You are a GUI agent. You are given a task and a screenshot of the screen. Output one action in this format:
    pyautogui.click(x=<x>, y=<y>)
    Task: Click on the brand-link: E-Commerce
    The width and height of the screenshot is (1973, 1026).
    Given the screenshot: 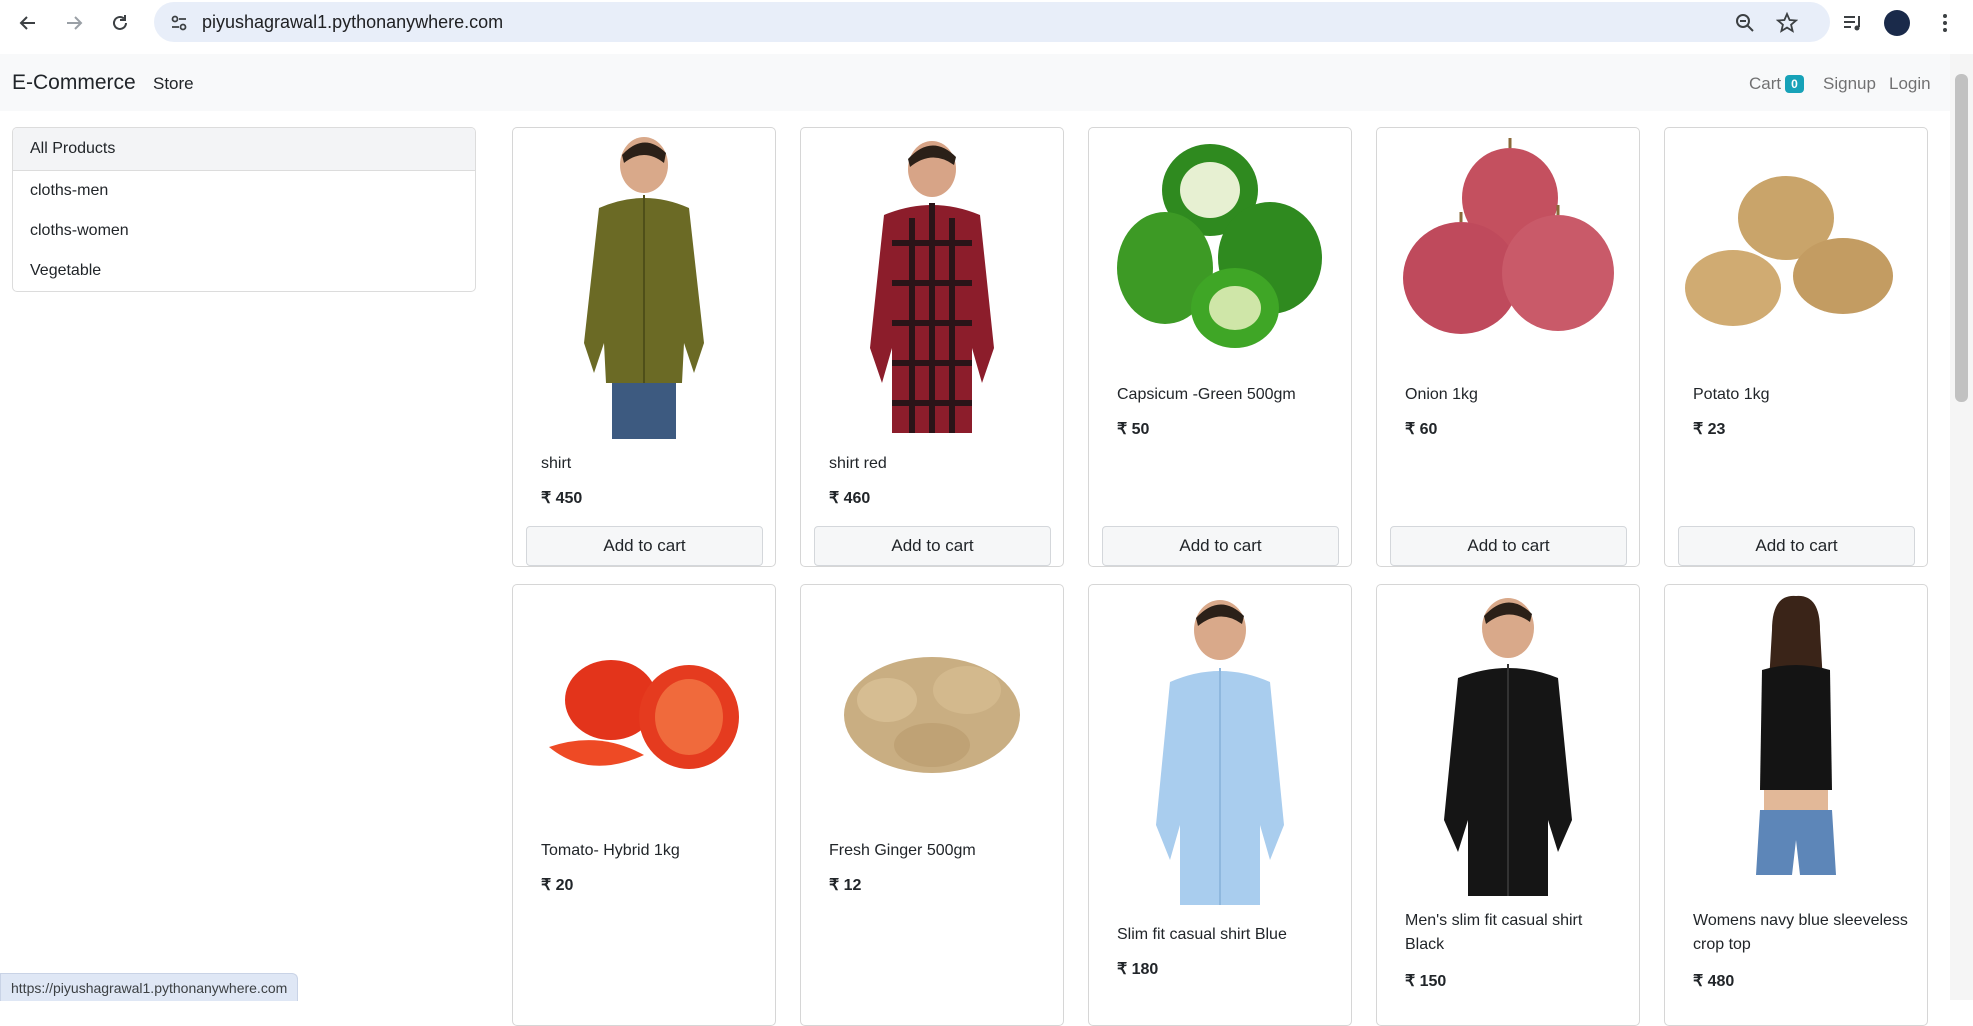 What is the action you would take?
    pyautogui.click(x=74, y=83)
    